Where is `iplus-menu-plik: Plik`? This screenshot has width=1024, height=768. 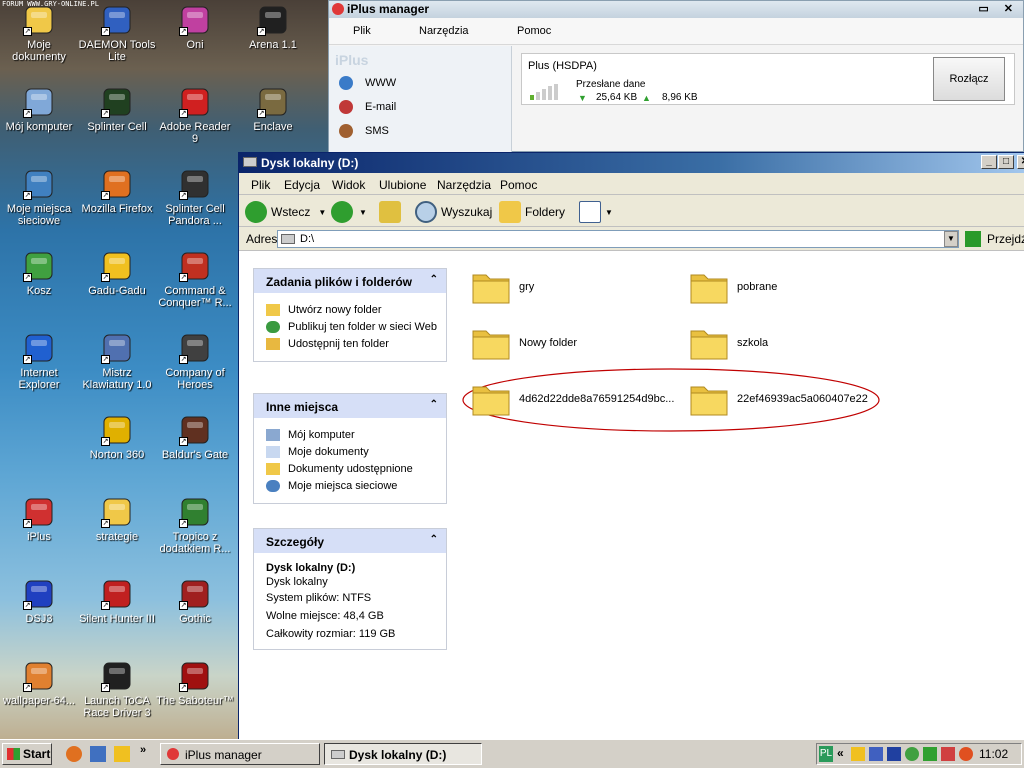 iplus-menu-plik: Plik is located at coordinates (362, 31).